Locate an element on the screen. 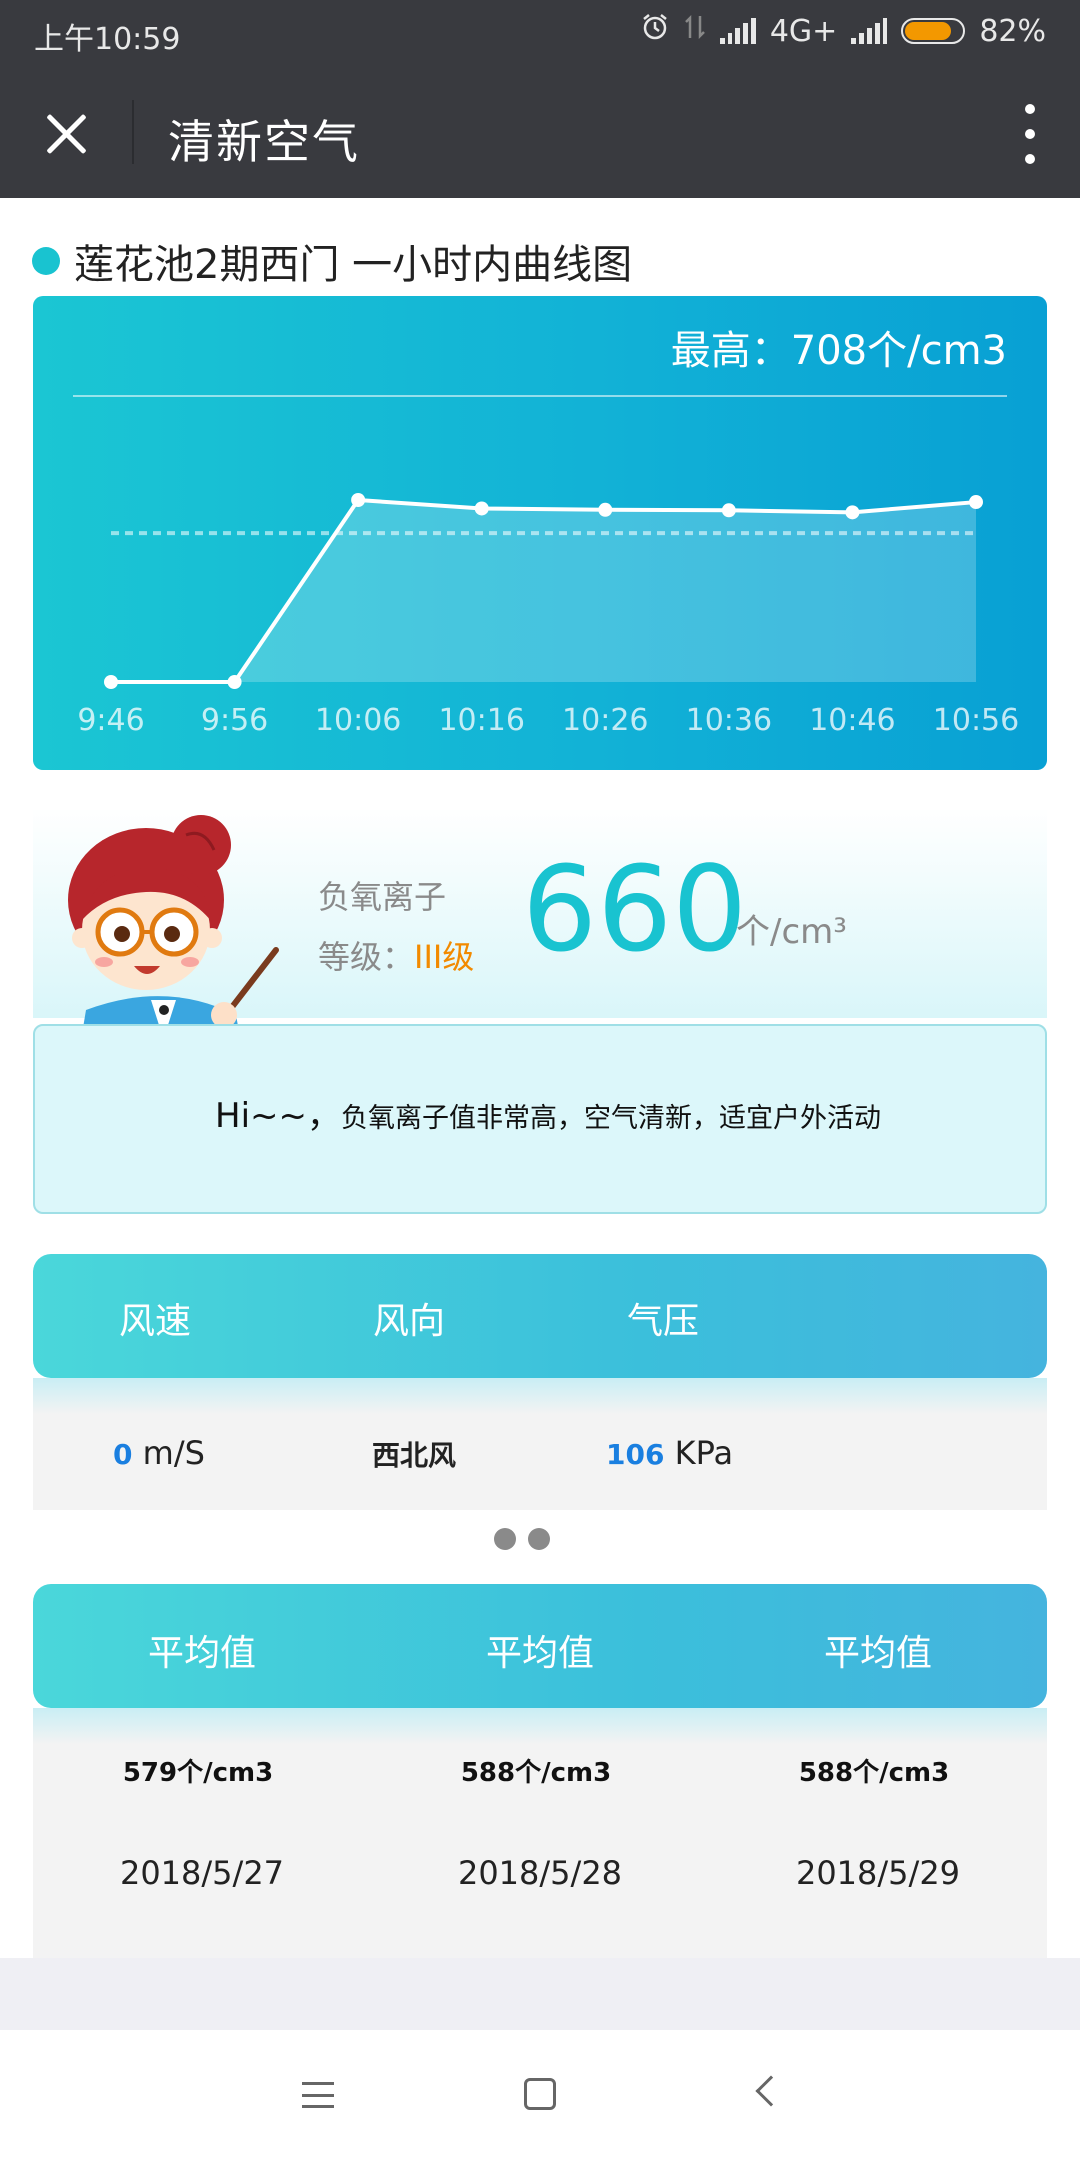 Image resolution: width=1080 pixels, height=2160 pixels. close-icon is located at coordinates (65, 133).